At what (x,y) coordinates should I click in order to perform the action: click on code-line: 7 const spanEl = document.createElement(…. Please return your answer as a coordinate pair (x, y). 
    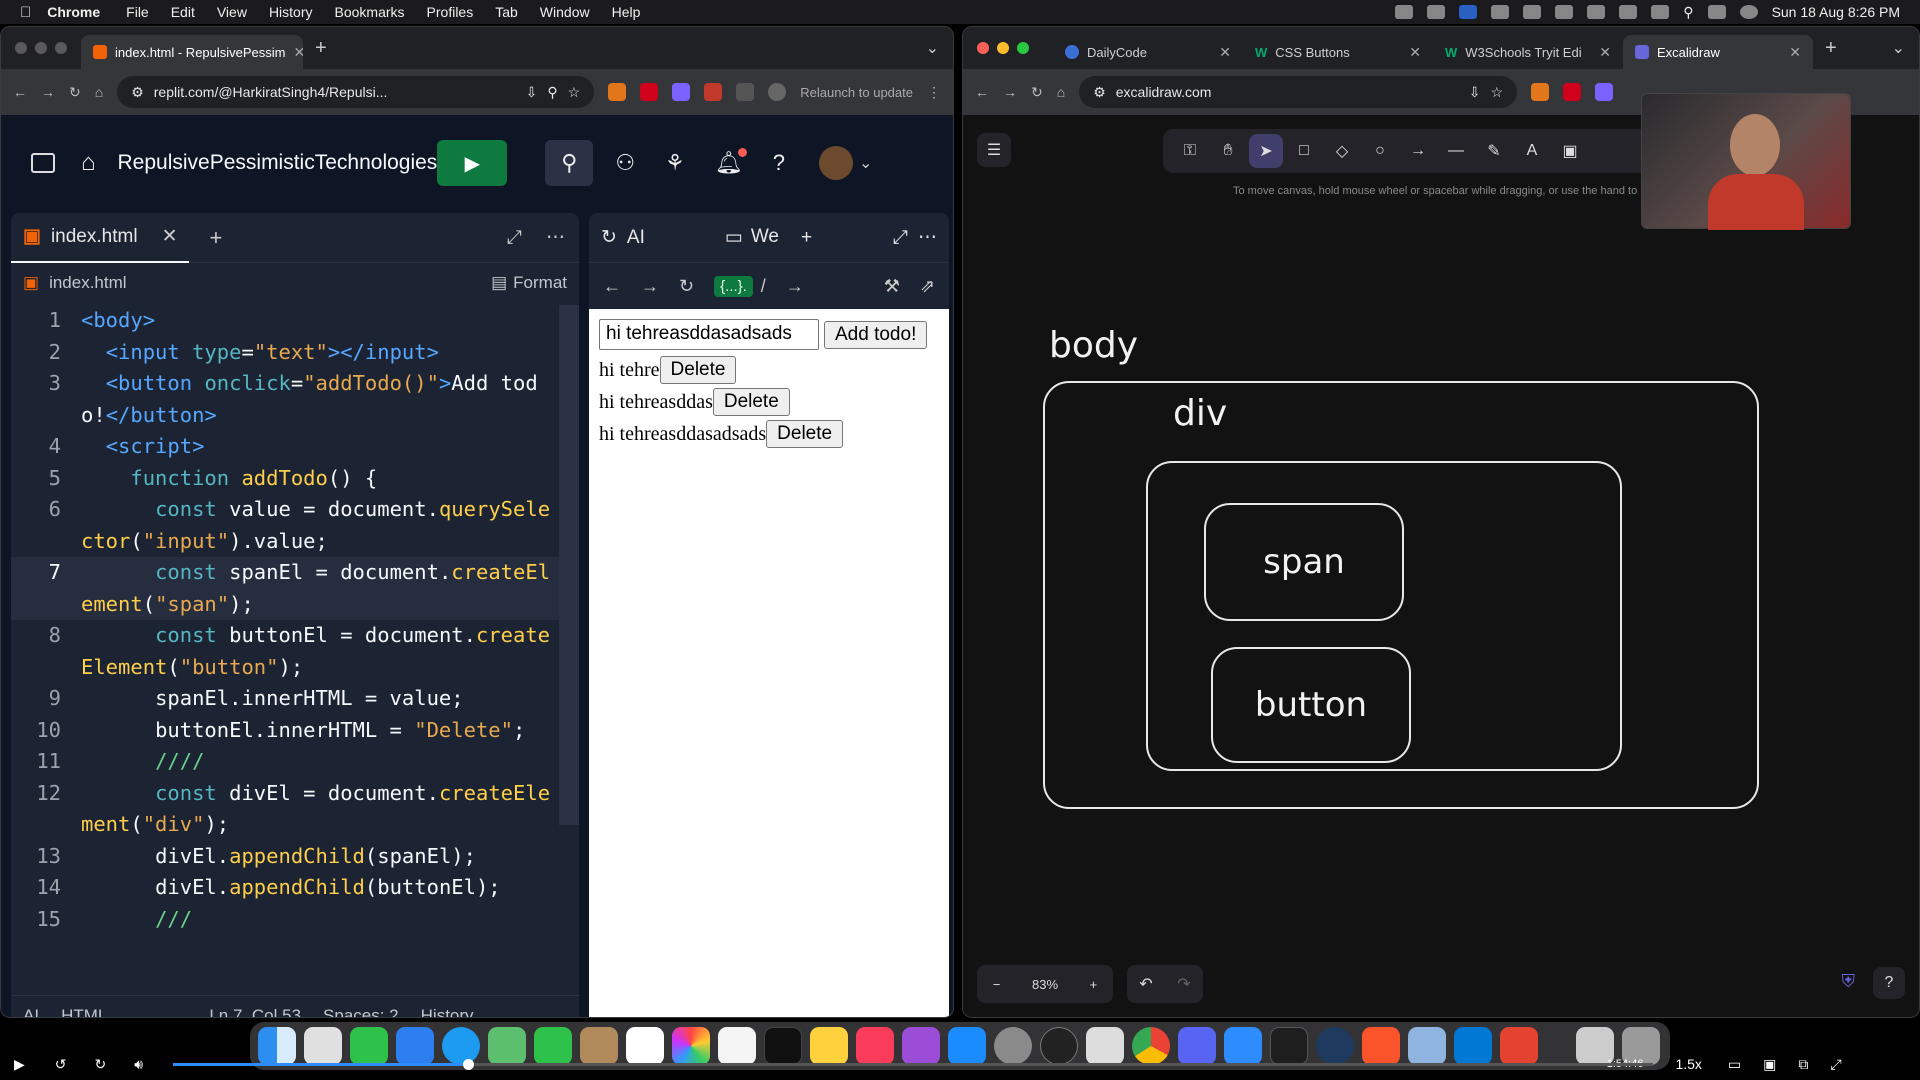
    Looking at the image, I should click on (285, 588).